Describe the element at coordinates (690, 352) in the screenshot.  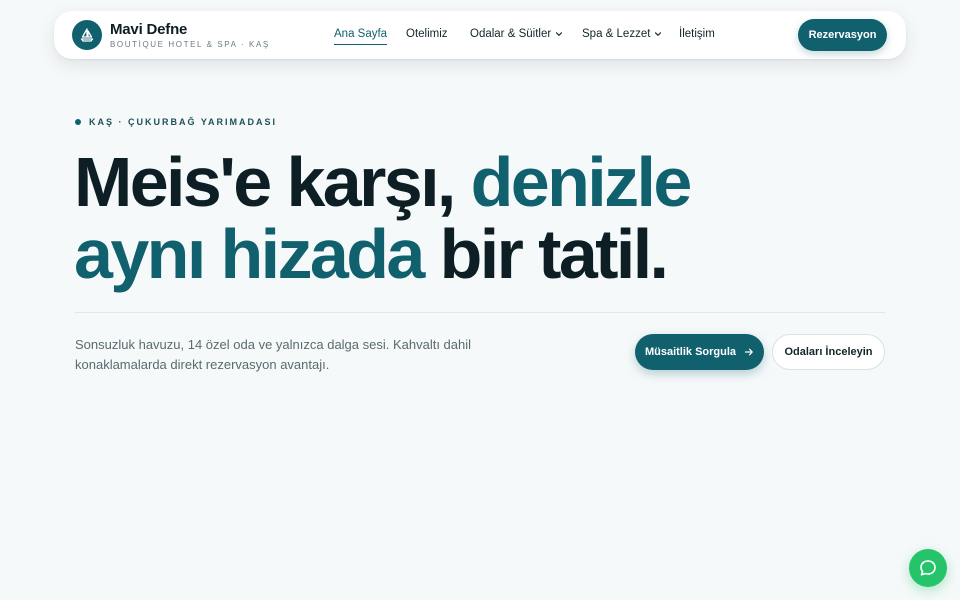
I see `check-availability-label: Müsaitlik Sorgula` at that location.